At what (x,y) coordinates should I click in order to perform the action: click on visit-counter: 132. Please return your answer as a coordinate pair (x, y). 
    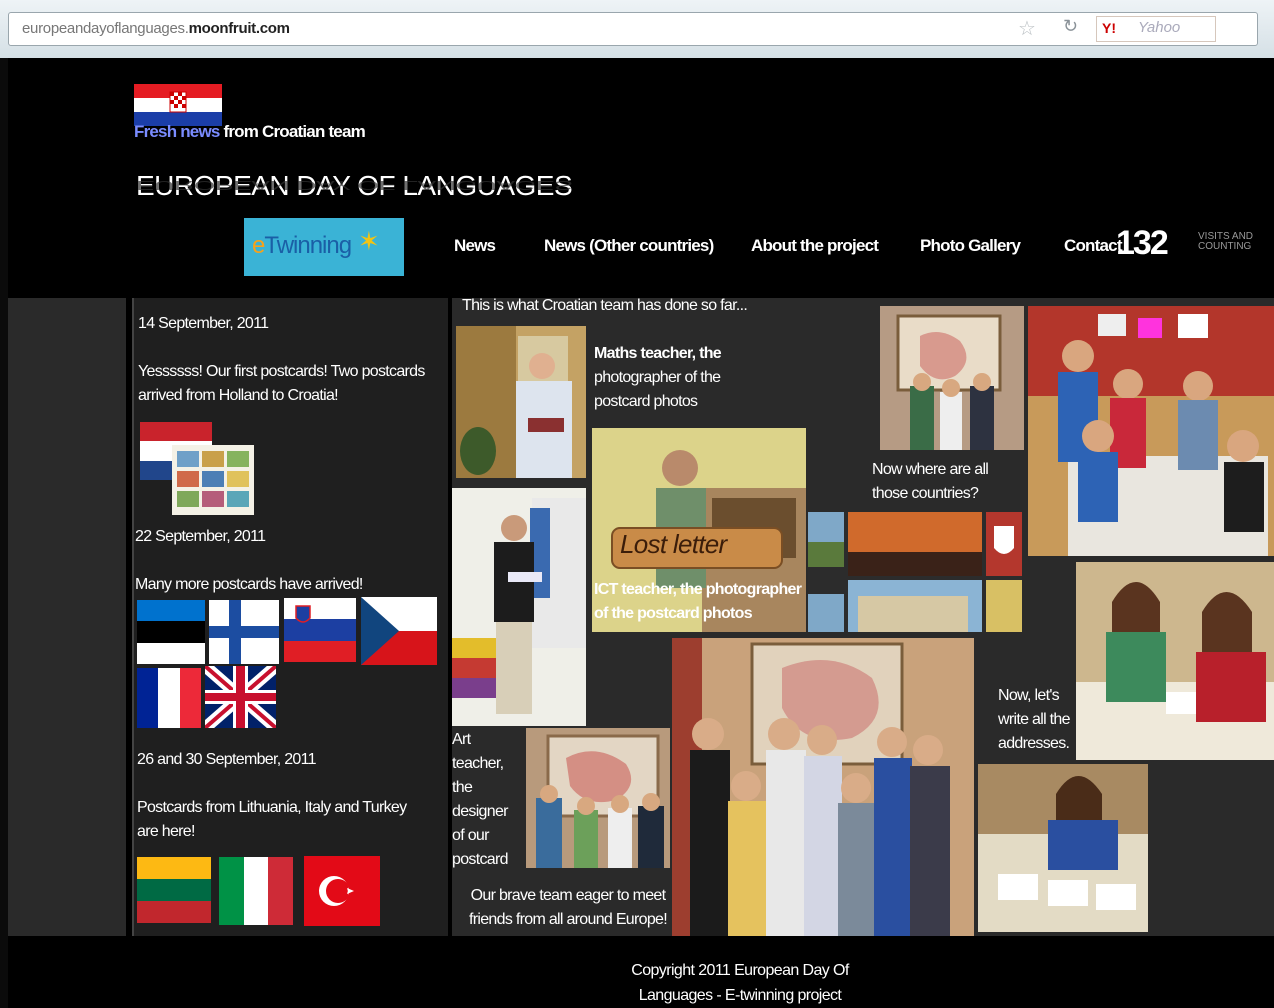
    Looking at the image, I should click on (1142, 243).